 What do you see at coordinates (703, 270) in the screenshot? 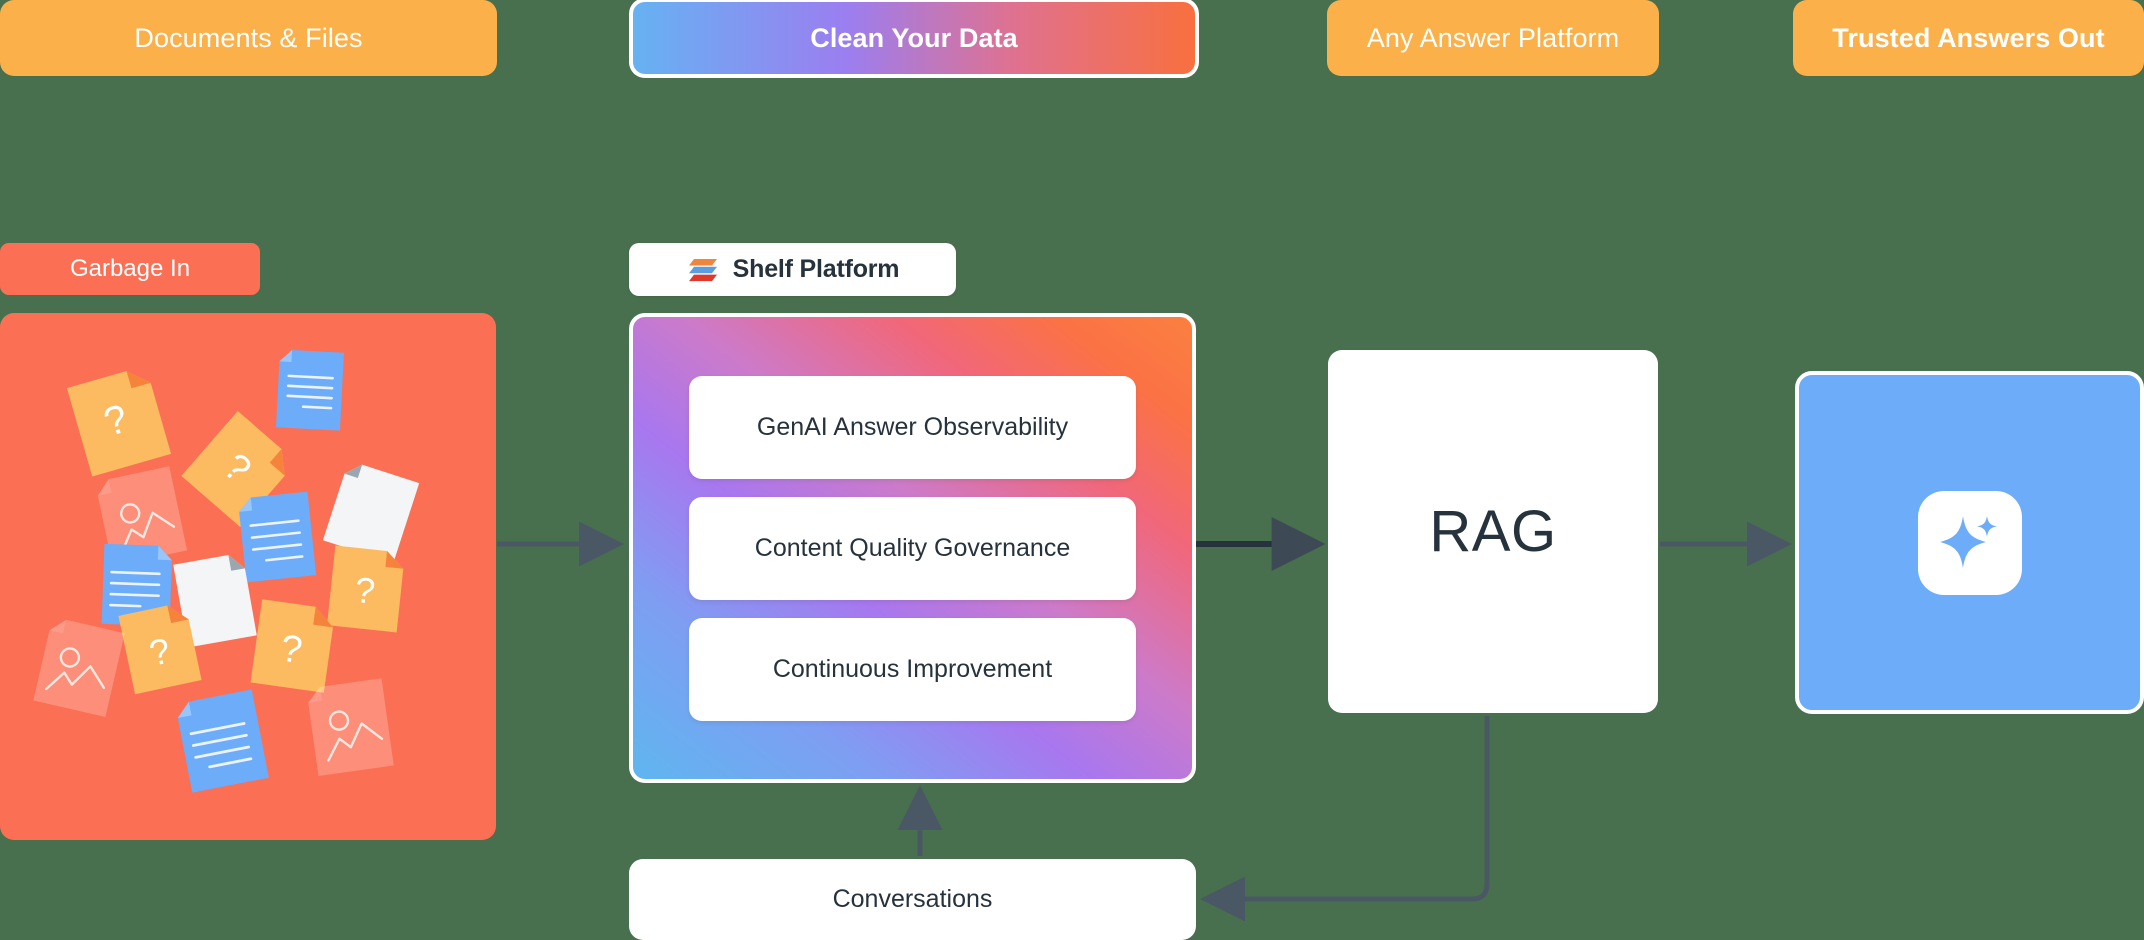
I see `shelf-logo-icon` at bounding box center [703, 270].